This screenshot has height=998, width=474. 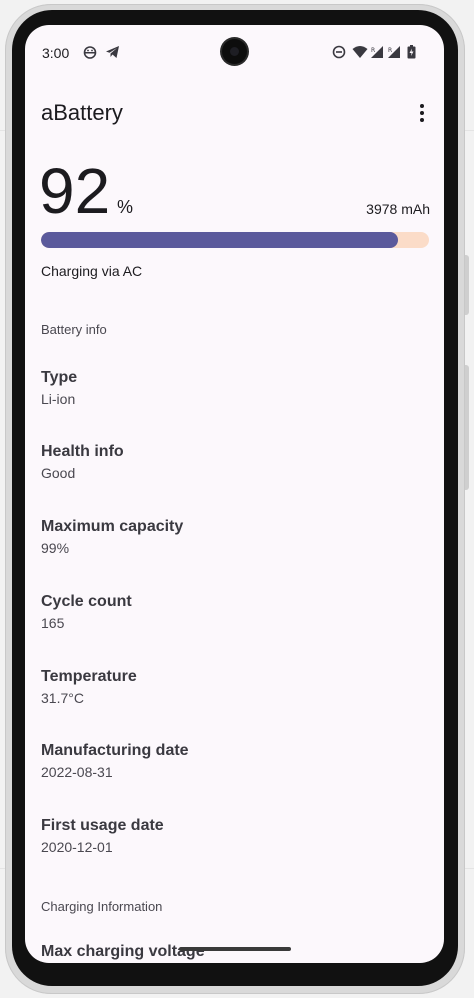 I want to click on info-label: Type, so click(x=59, y=377).